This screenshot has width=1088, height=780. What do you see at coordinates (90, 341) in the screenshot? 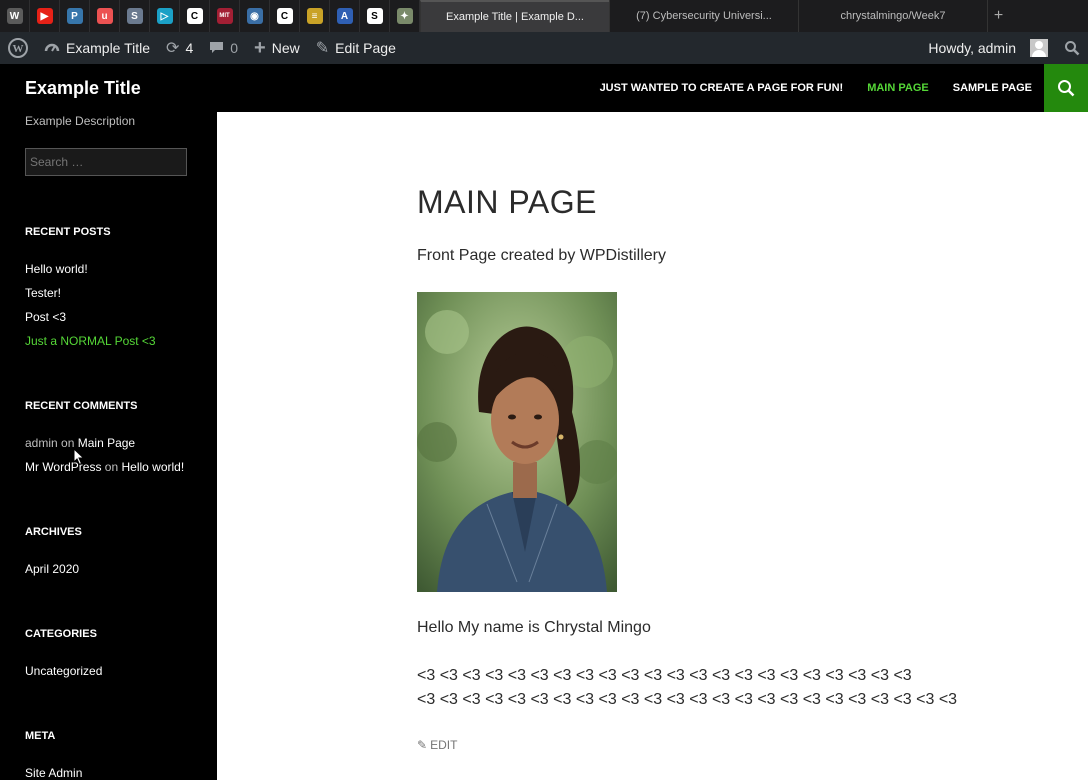
I see `recent-post-link: Just a NORMAL Post <3` at bounding box center [90, 341].